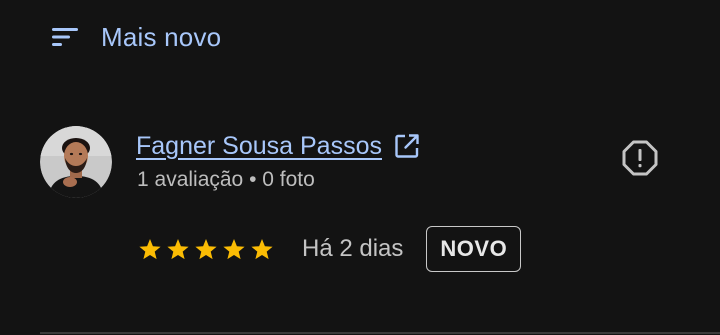  Describe the element at coordinates (65, 37) in the screenshot. I see `sort-icon` at that location.